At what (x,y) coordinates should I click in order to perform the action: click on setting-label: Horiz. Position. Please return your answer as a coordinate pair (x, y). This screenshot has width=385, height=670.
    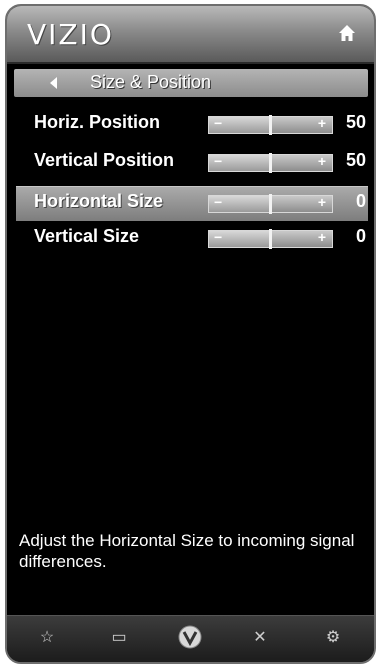
    Looking at the image, I should click on (97, 122).